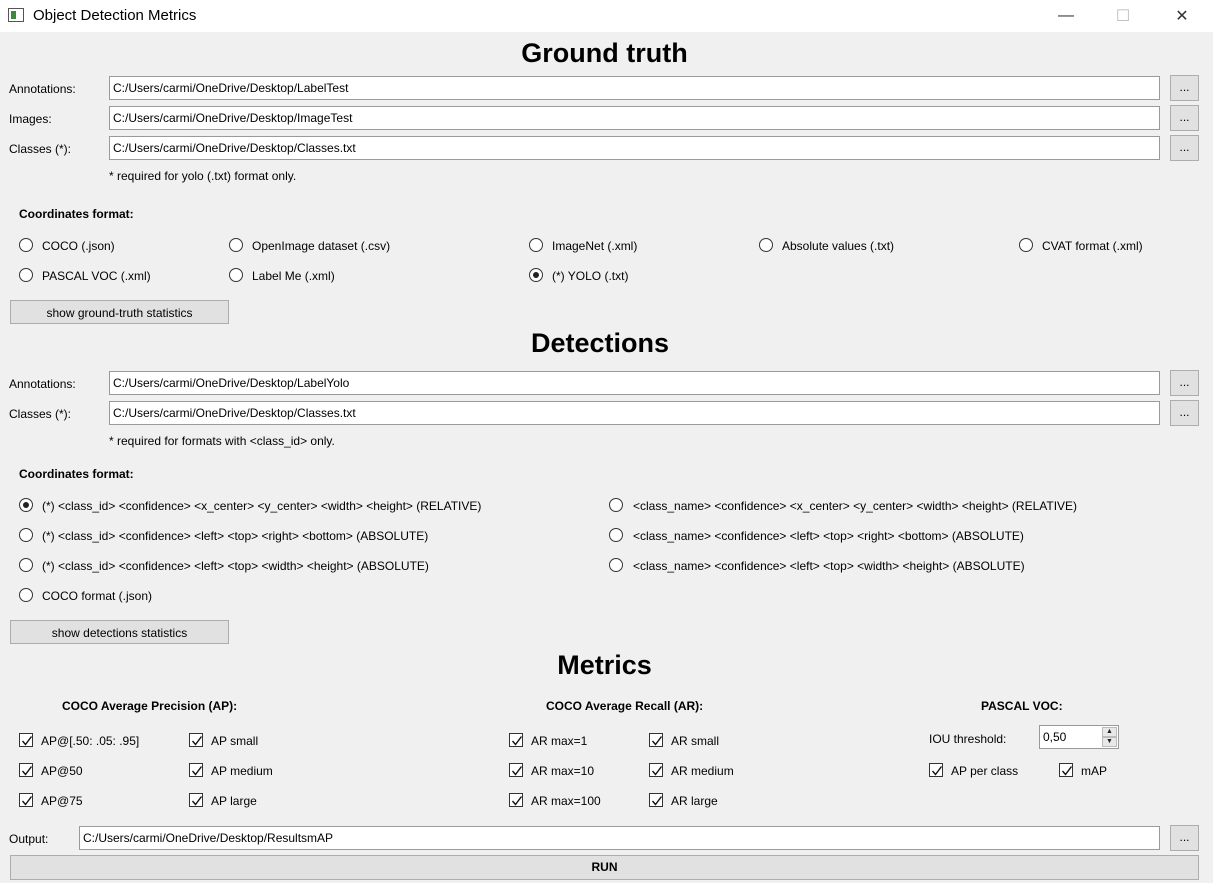  Describe the element at coordinates (234, 801) in the screenshot. I see `ap-large-label: AP large` at that location.